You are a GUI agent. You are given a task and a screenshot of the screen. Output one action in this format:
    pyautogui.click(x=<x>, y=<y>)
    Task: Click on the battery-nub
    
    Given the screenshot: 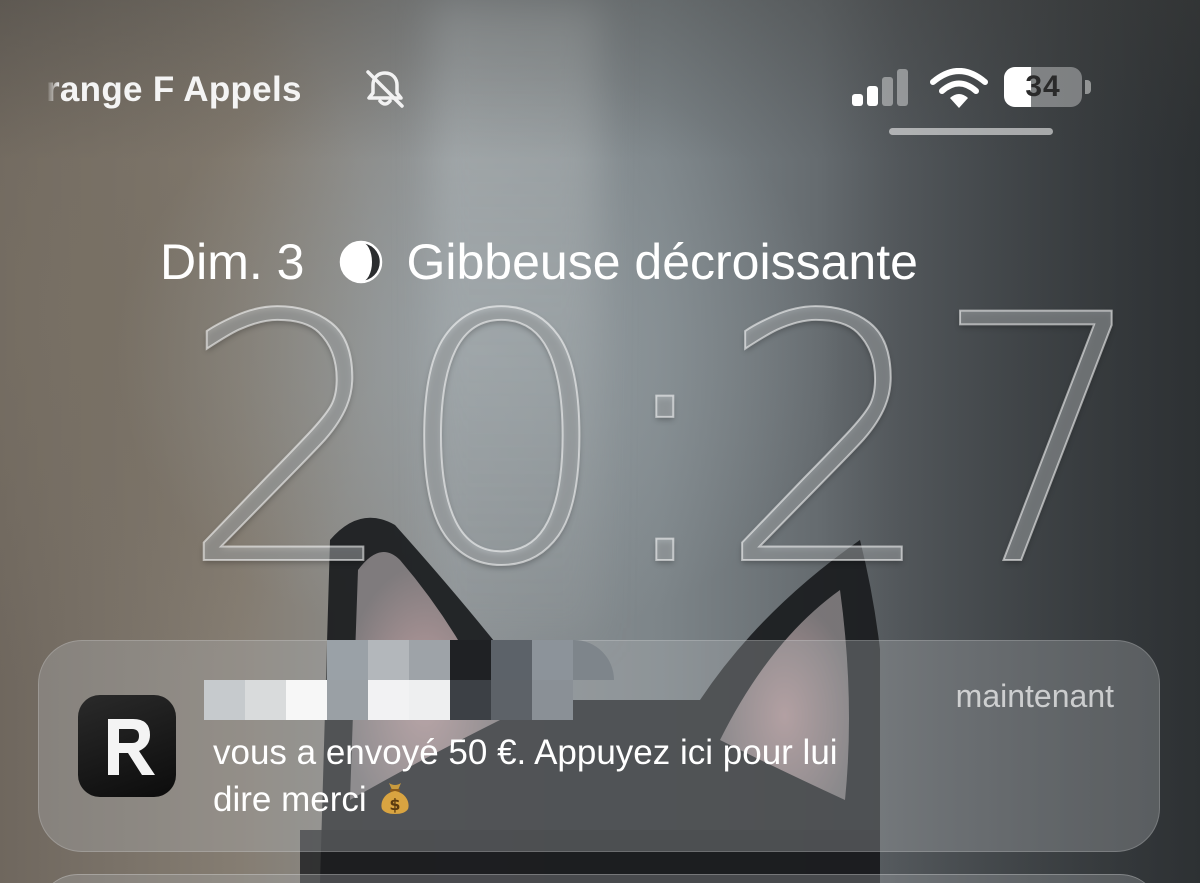 What is the action you would take?
    pyautogui.click(x=1088, y=87)
    